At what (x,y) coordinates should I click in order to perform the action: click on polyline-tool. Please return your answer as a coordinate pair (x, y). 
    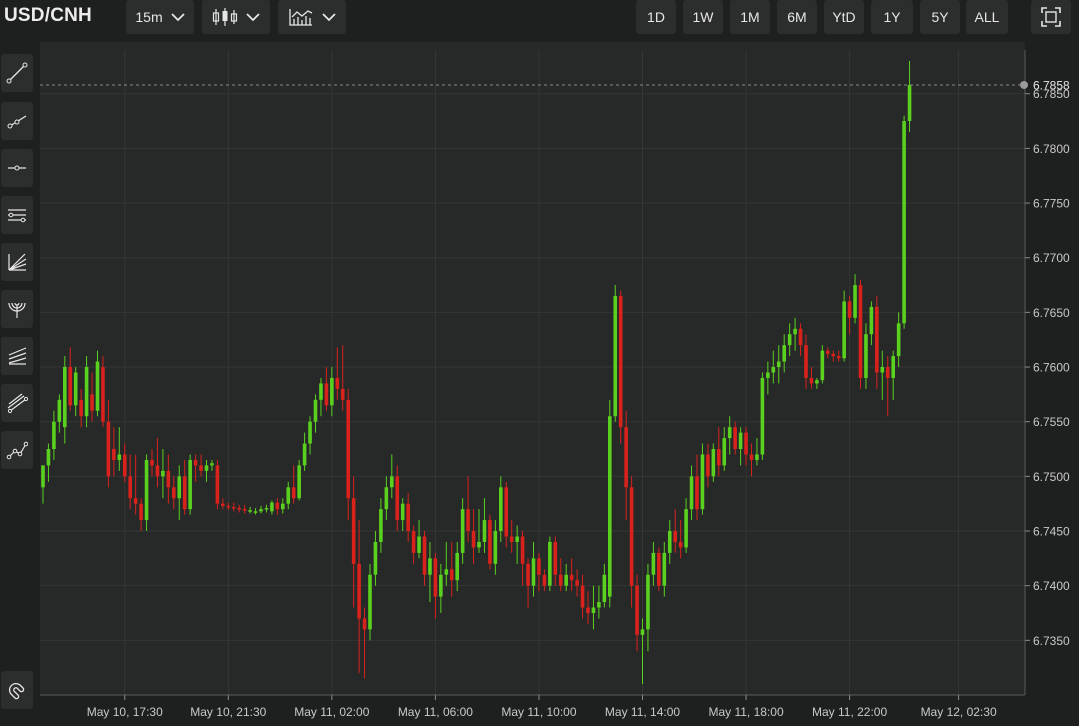
    Looking at the image, I should click on (17, 450).